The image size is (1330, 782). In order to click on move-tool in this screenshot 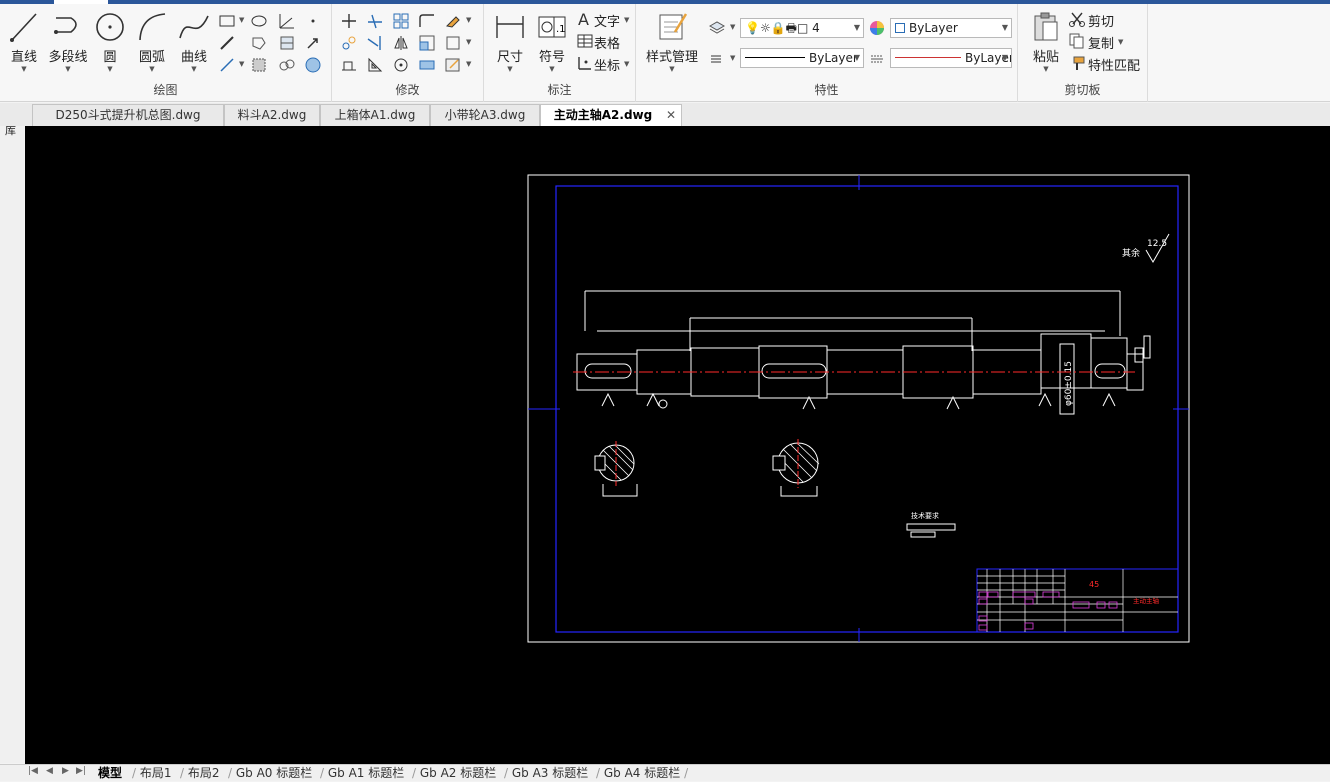, I will do `click(349, 21)`.